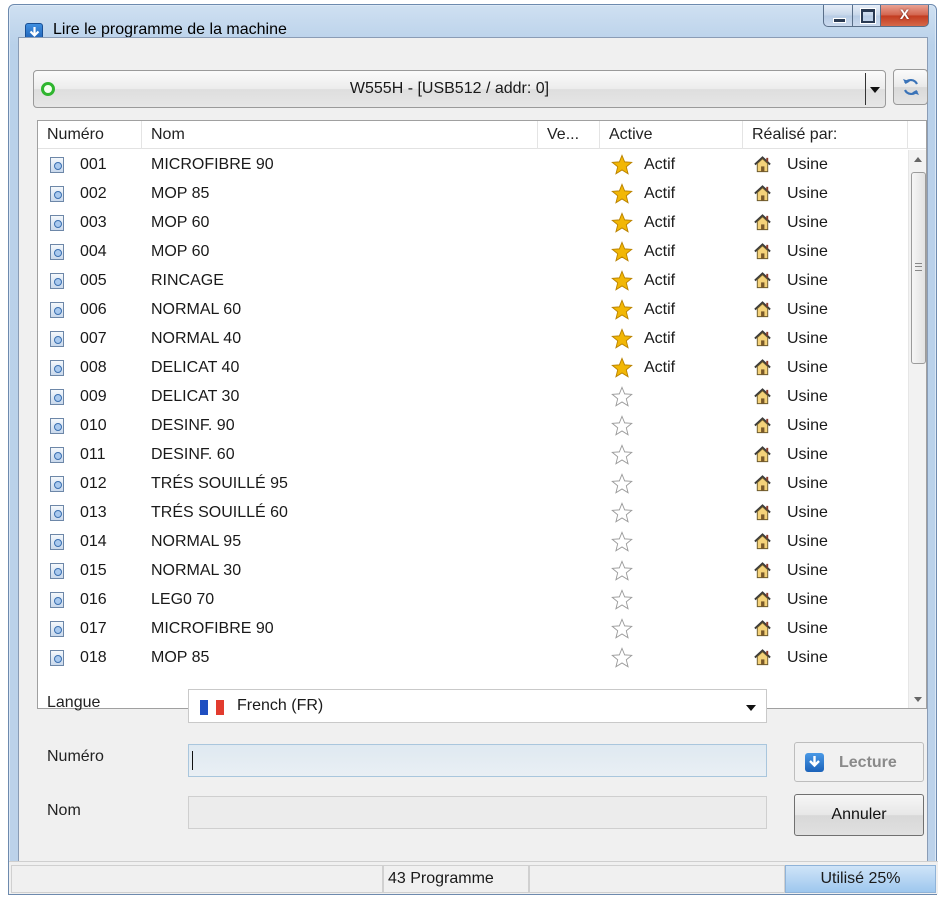 The height and width of the screenshot is (901, 945). I want to click on refresh-icon, so click(911, 87).